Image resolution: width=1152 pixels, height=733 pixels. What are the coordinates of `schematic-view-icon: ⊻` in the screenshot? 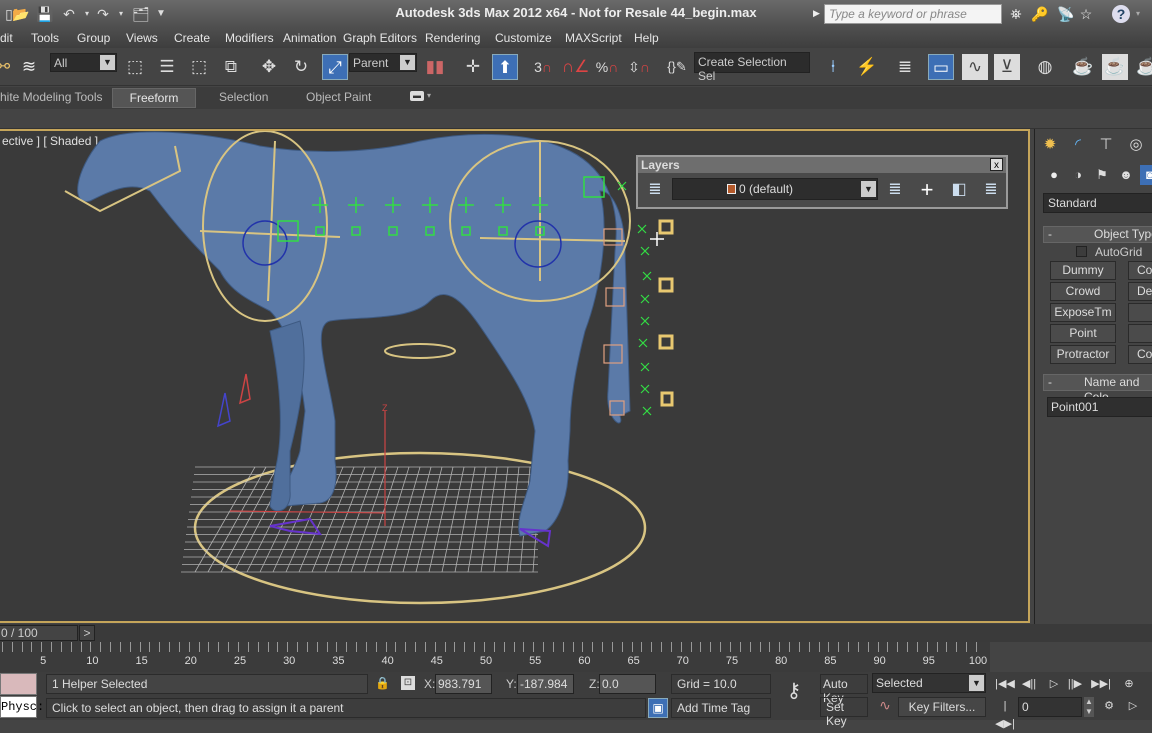 It's located at (1007, 67).